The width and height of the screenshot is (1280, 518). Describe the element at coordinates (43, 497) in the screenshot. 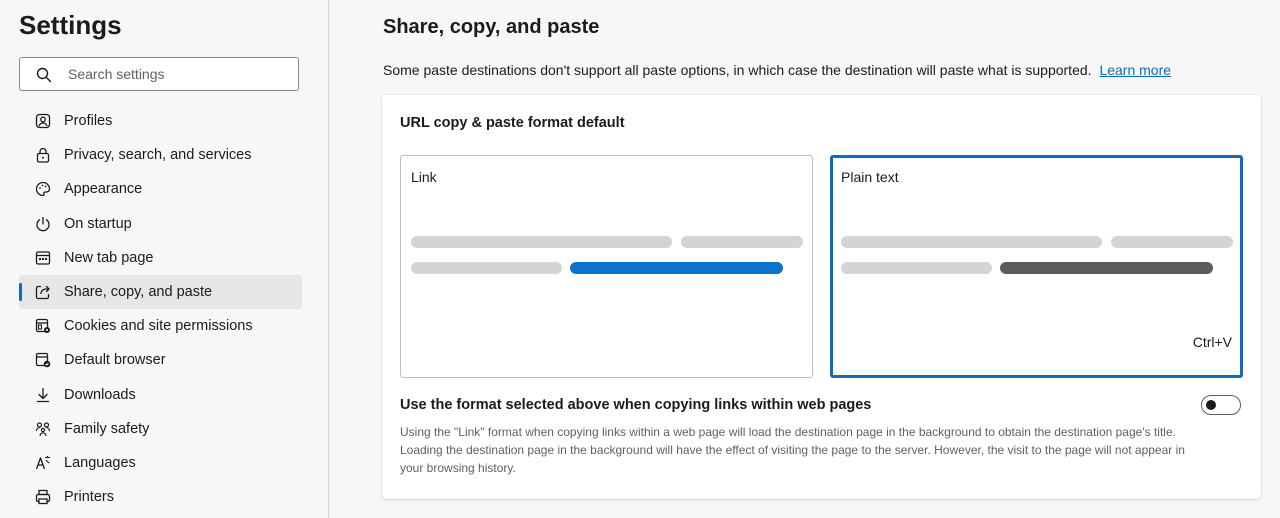

I see `printer-icon` at that location.